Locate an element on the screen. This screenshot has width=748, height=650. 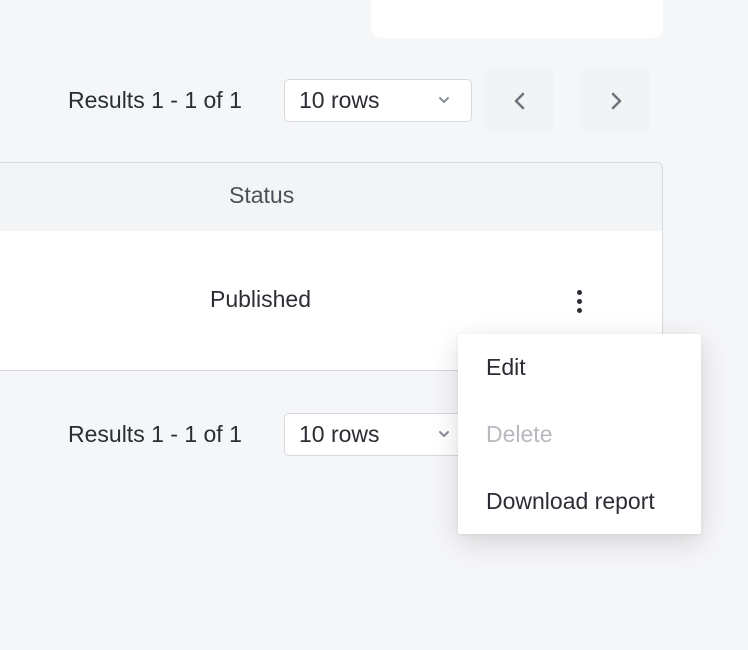
more-vertical-icon is located at coordinates (579, 301).